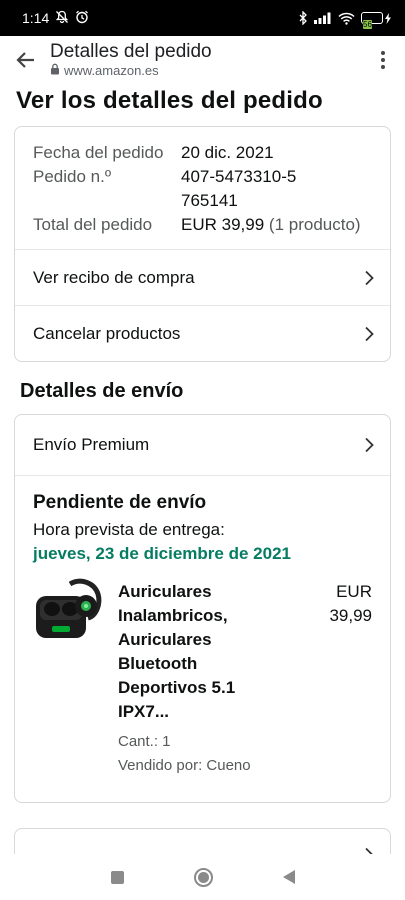 Image resolution: width=405 pixels, height=900 pixels. What do you see at coordinates (288, 877) in the screenshot?
I see `back-triangle-icon` at bounding box center [288, 877].